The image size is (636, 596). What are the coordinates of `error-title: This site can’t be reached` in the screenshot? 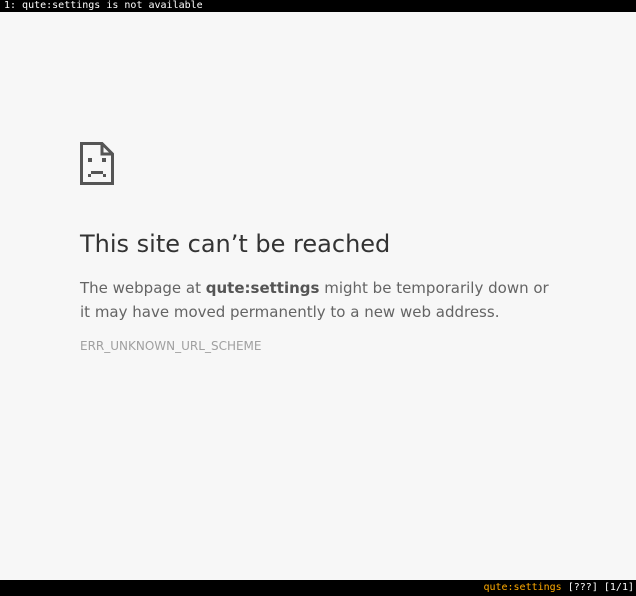 It's located at (235, 244).